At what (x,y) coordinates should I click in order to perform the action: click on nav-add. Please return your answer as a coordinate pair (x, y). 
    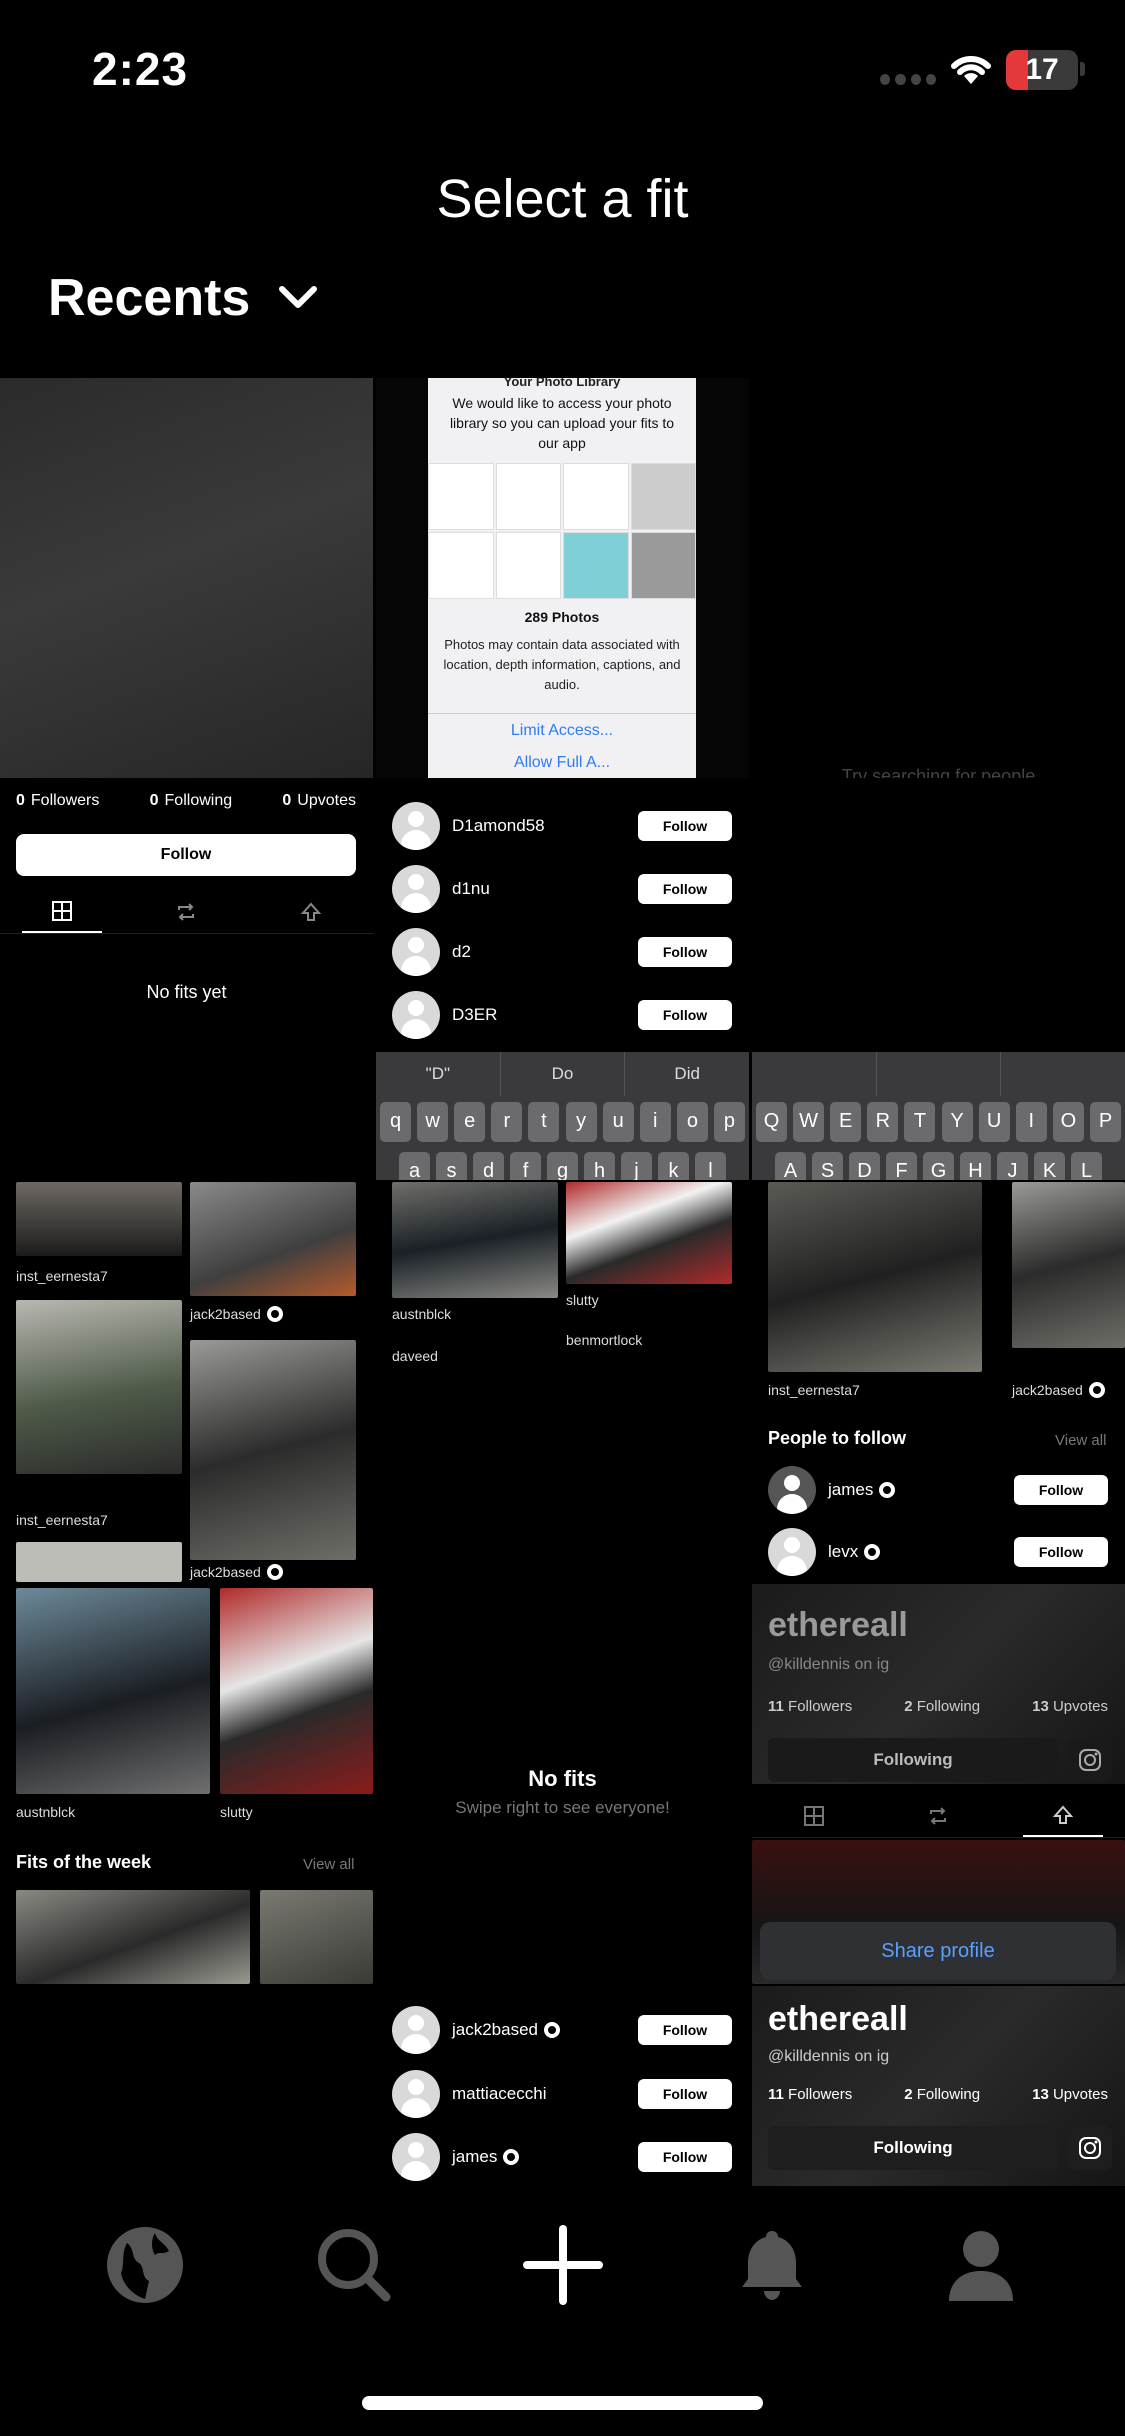
    Looking at the image, I should click on (563, 2265).